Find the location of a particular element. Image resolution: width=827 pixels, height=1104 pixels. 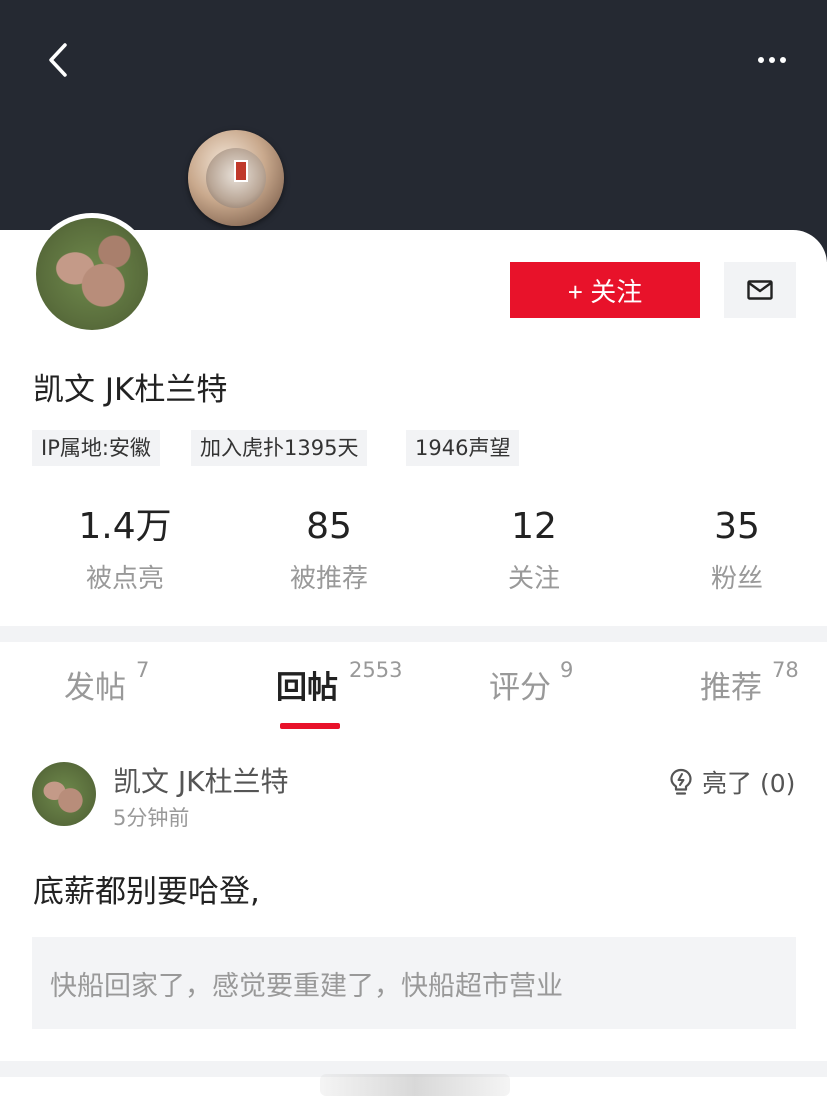

lightbulb-icon is located at coordinates (681, 781).